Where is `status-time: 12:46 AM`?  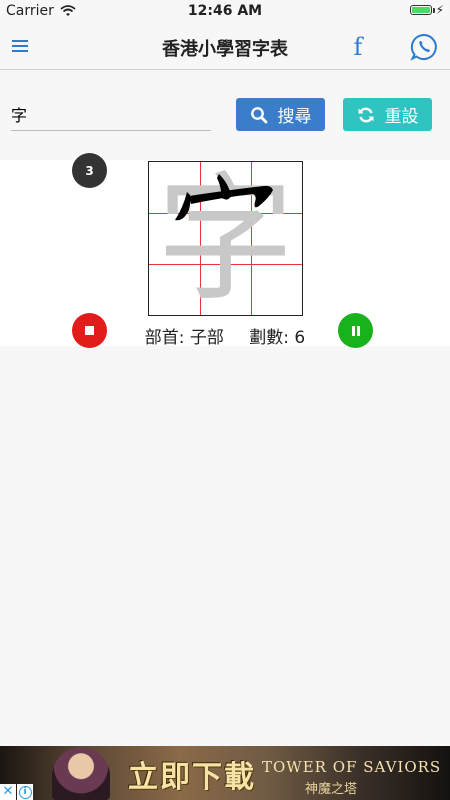
status-time: 12:46 AM is located at coordinates (225, 11).